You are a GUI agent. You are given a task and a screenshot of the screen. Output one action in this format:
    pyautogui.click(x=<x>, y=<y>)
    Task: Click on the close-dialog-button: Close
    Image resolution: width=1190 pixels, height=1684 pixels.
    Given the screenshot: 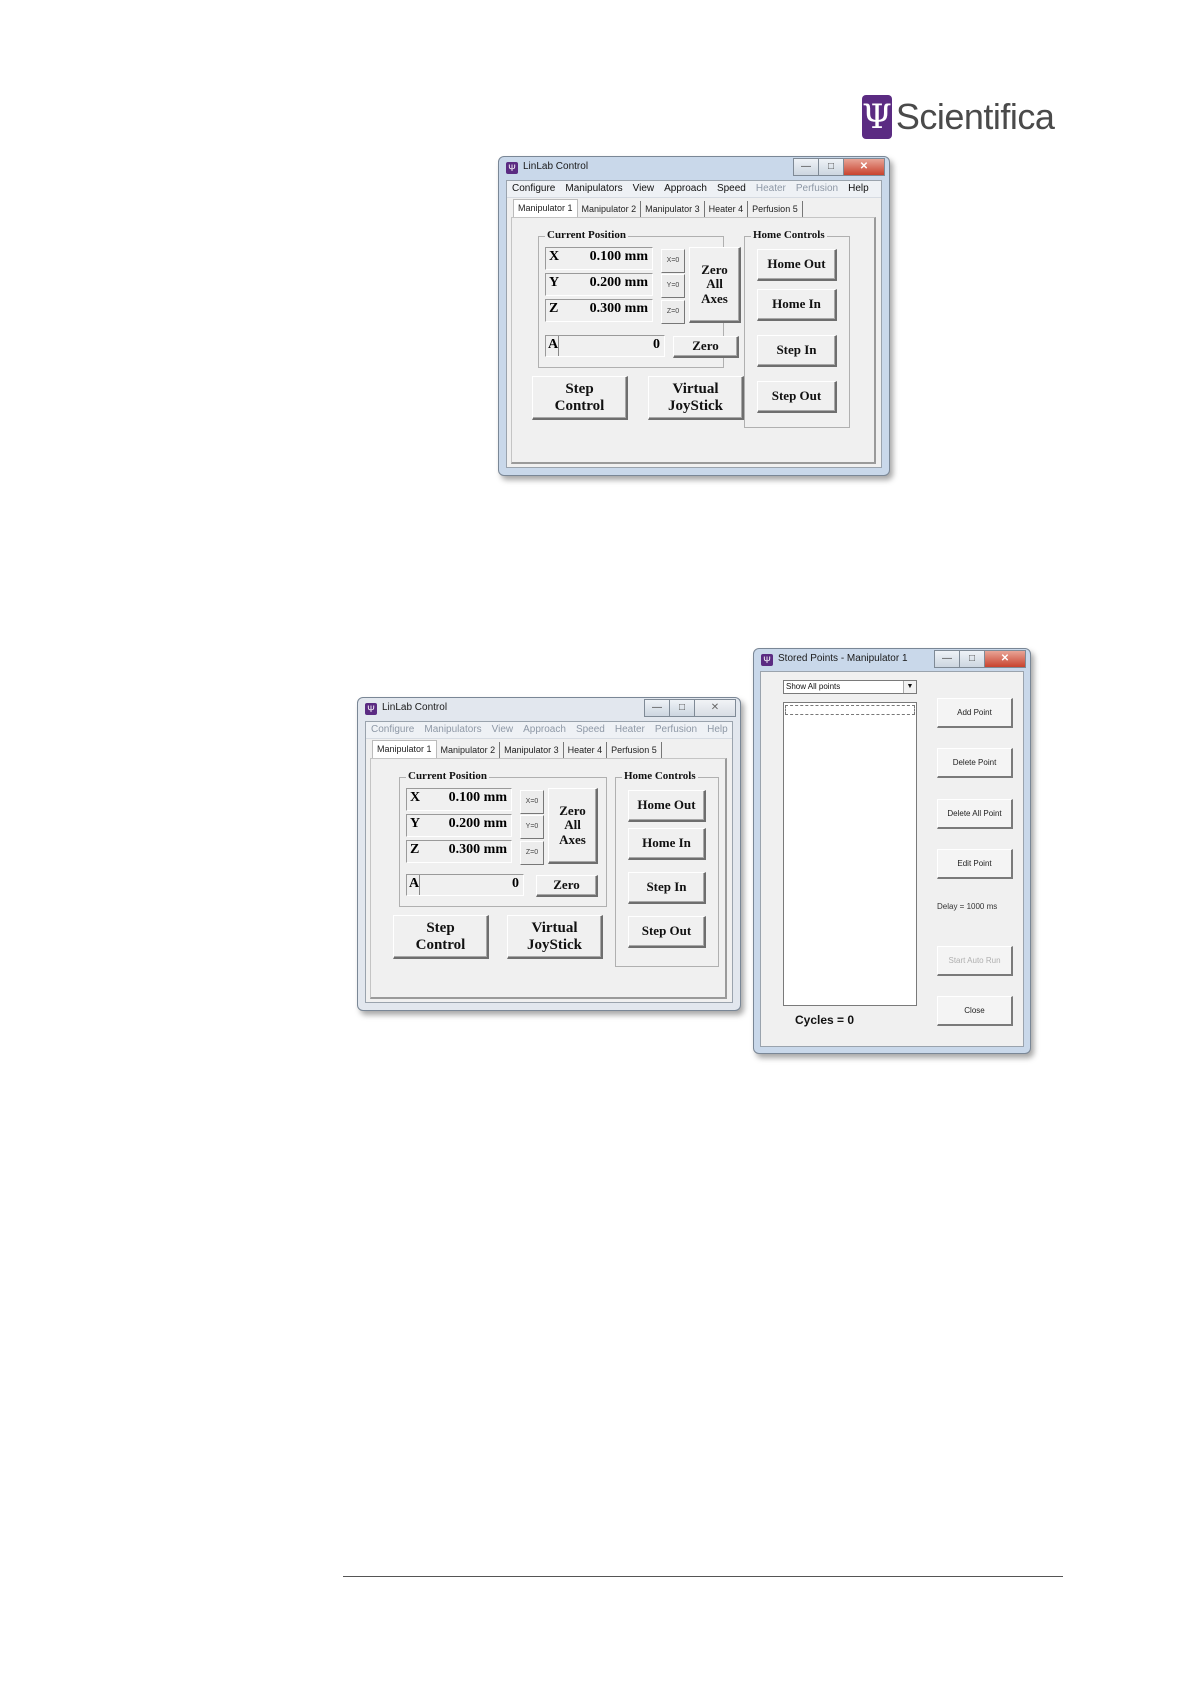 What is the action you would take?
    pyautogui.click(x=975, y=1011)
    